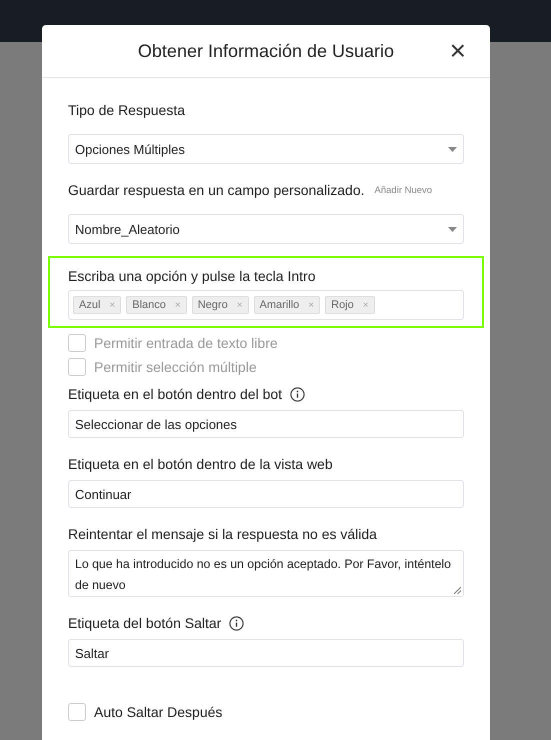 The height and width of the screenshot is (740, 551). Describe the element at coordinates (266, 229) in the screenshot. I see `select-field: Nombre_Aleatorio` at that location.